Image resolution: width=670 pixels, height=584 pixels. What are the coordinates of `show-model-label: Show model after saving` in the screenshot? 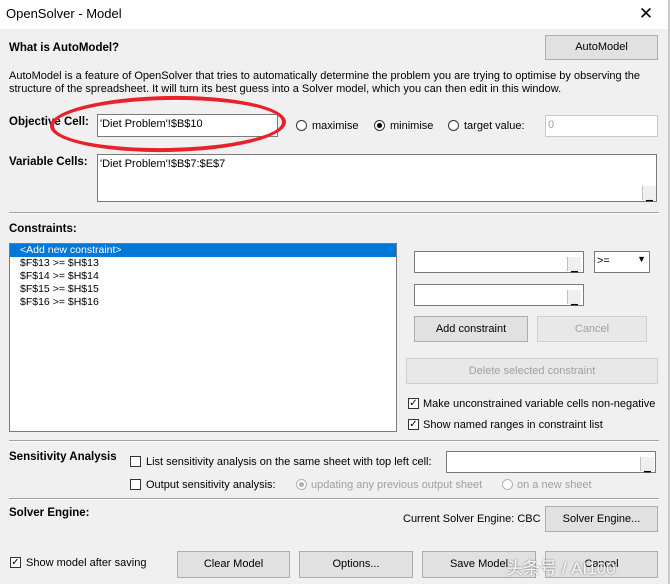 It's located at (86, 563).